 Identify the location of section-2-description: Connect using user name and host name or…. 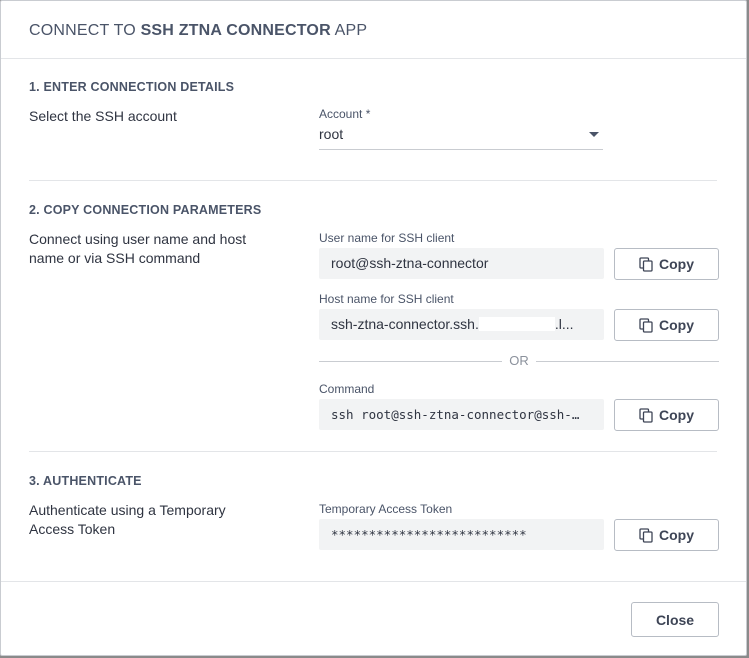
(138, 248).